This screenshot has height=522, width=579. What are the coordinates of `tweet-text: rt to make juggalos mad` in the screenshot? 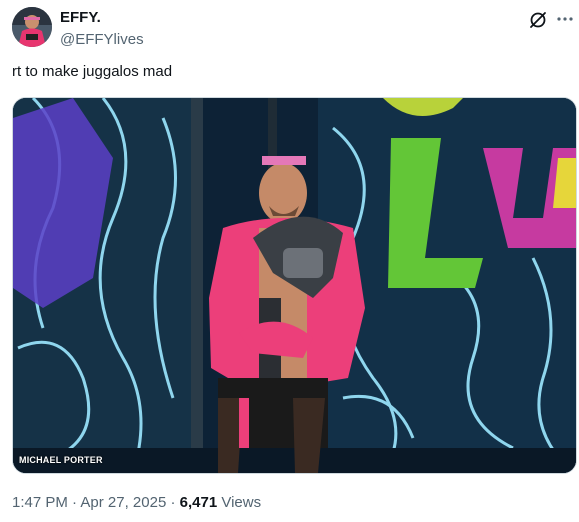 It's located at (92, 71).